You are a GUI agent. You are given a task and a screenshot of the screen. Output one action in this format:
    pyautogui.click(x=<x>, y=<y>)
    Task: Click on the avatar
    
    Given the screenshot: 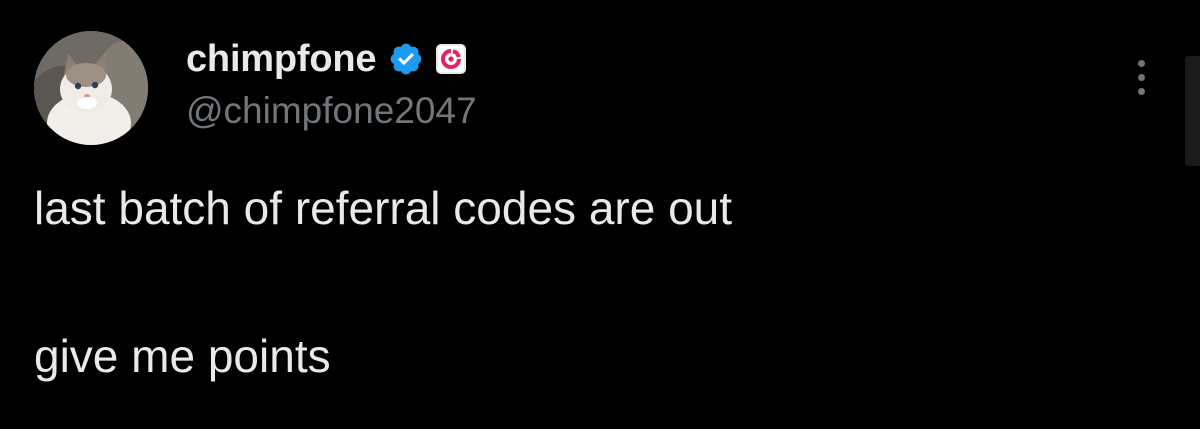 What is the action you would take?
    pyautogui.click(x=91, y=88)
    